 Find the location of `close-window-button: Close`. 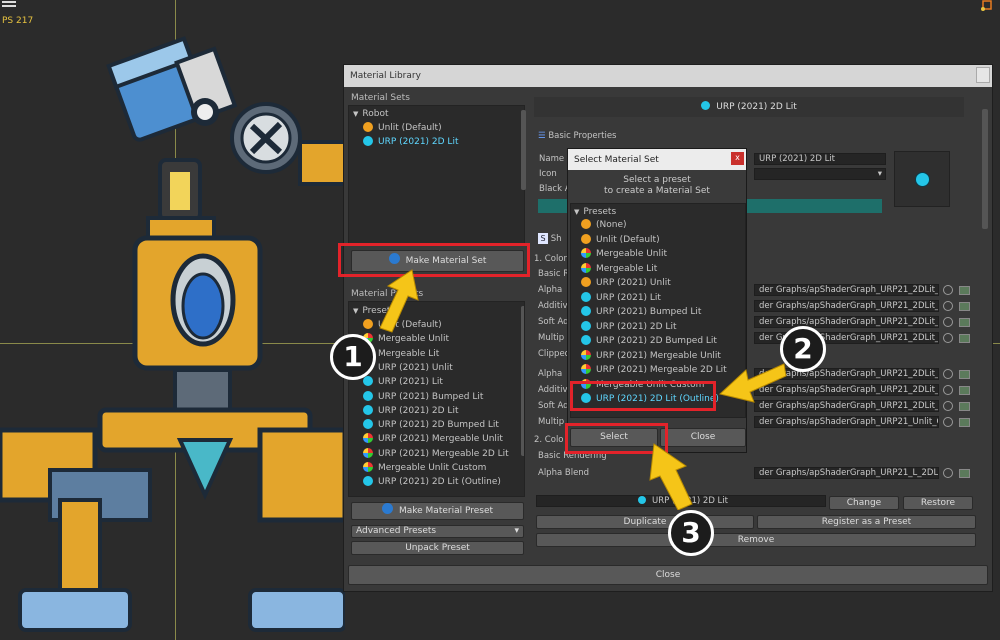

close-window-button: Close is located at coordinates (668, 575).